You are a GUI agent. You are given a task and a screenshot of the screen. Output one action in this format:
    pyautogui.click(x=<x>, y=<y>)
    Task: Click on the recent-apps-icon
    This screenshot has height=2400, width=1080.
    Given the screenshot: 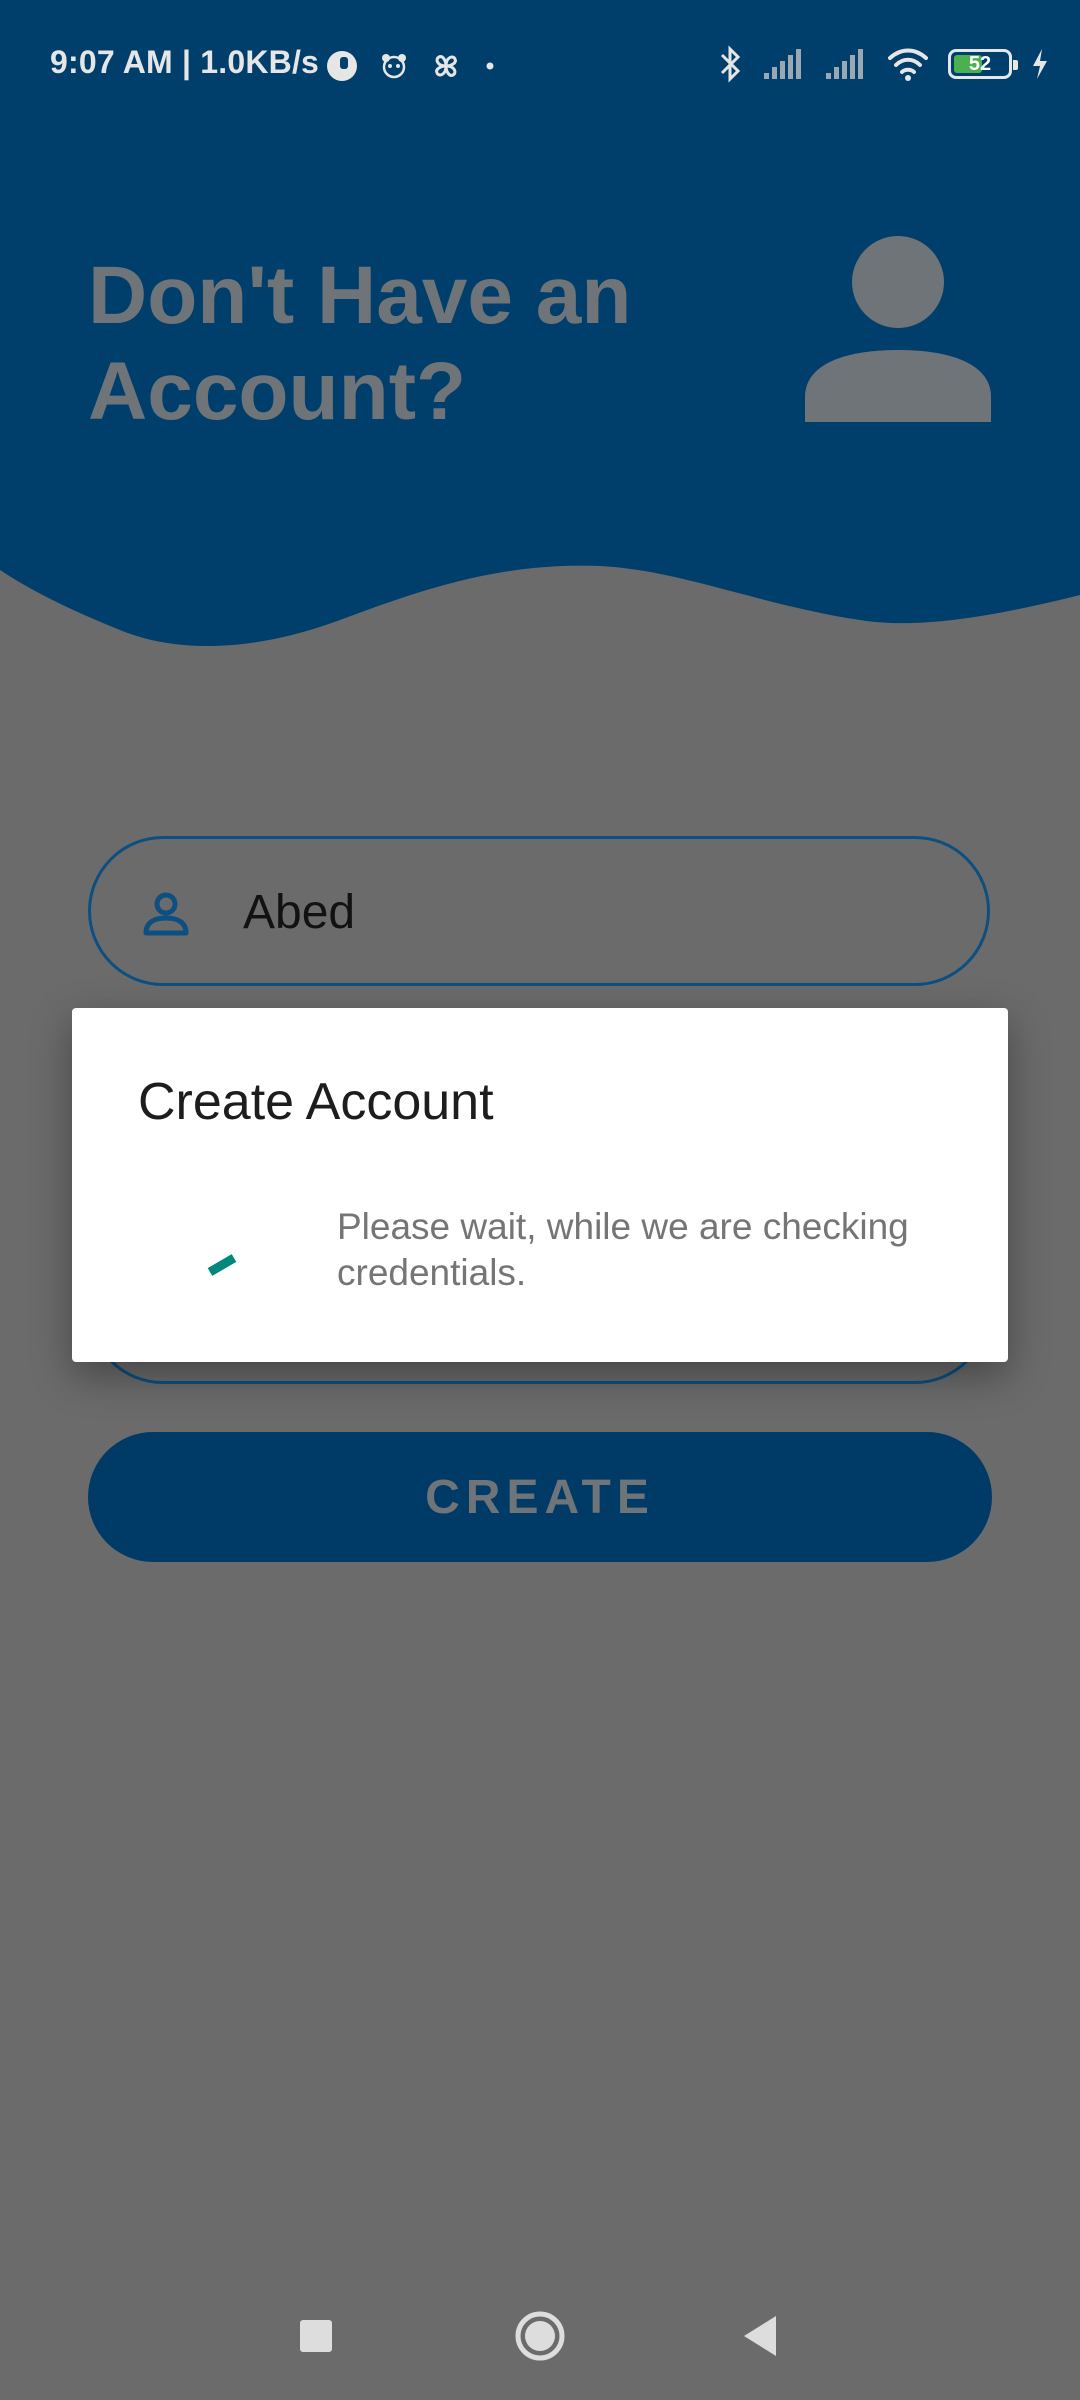 What is the action you would take?
    pyautogui.click(x=316, y=2336)
    